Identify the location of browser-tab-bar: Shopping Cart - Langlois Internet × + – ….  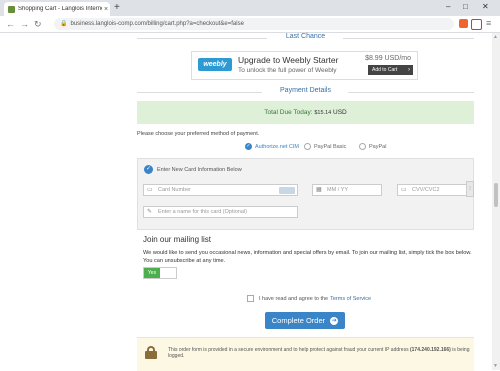
(250, 8).